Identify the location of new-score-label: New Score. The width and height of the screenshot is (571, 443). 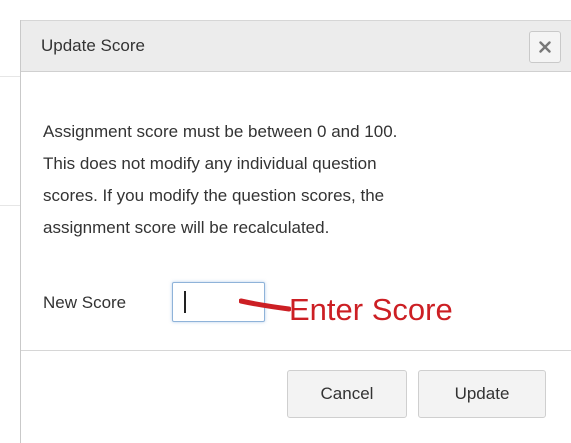
(85, 302).